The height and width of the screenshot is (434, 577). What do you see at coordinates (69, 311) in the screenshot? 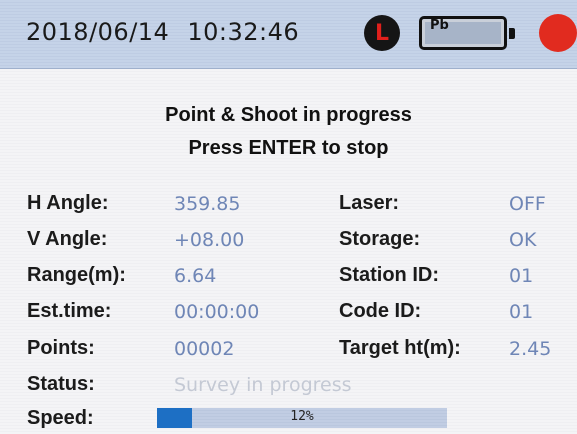
I see `est-time-label: Est.time:` at bounding box center [69, 311].